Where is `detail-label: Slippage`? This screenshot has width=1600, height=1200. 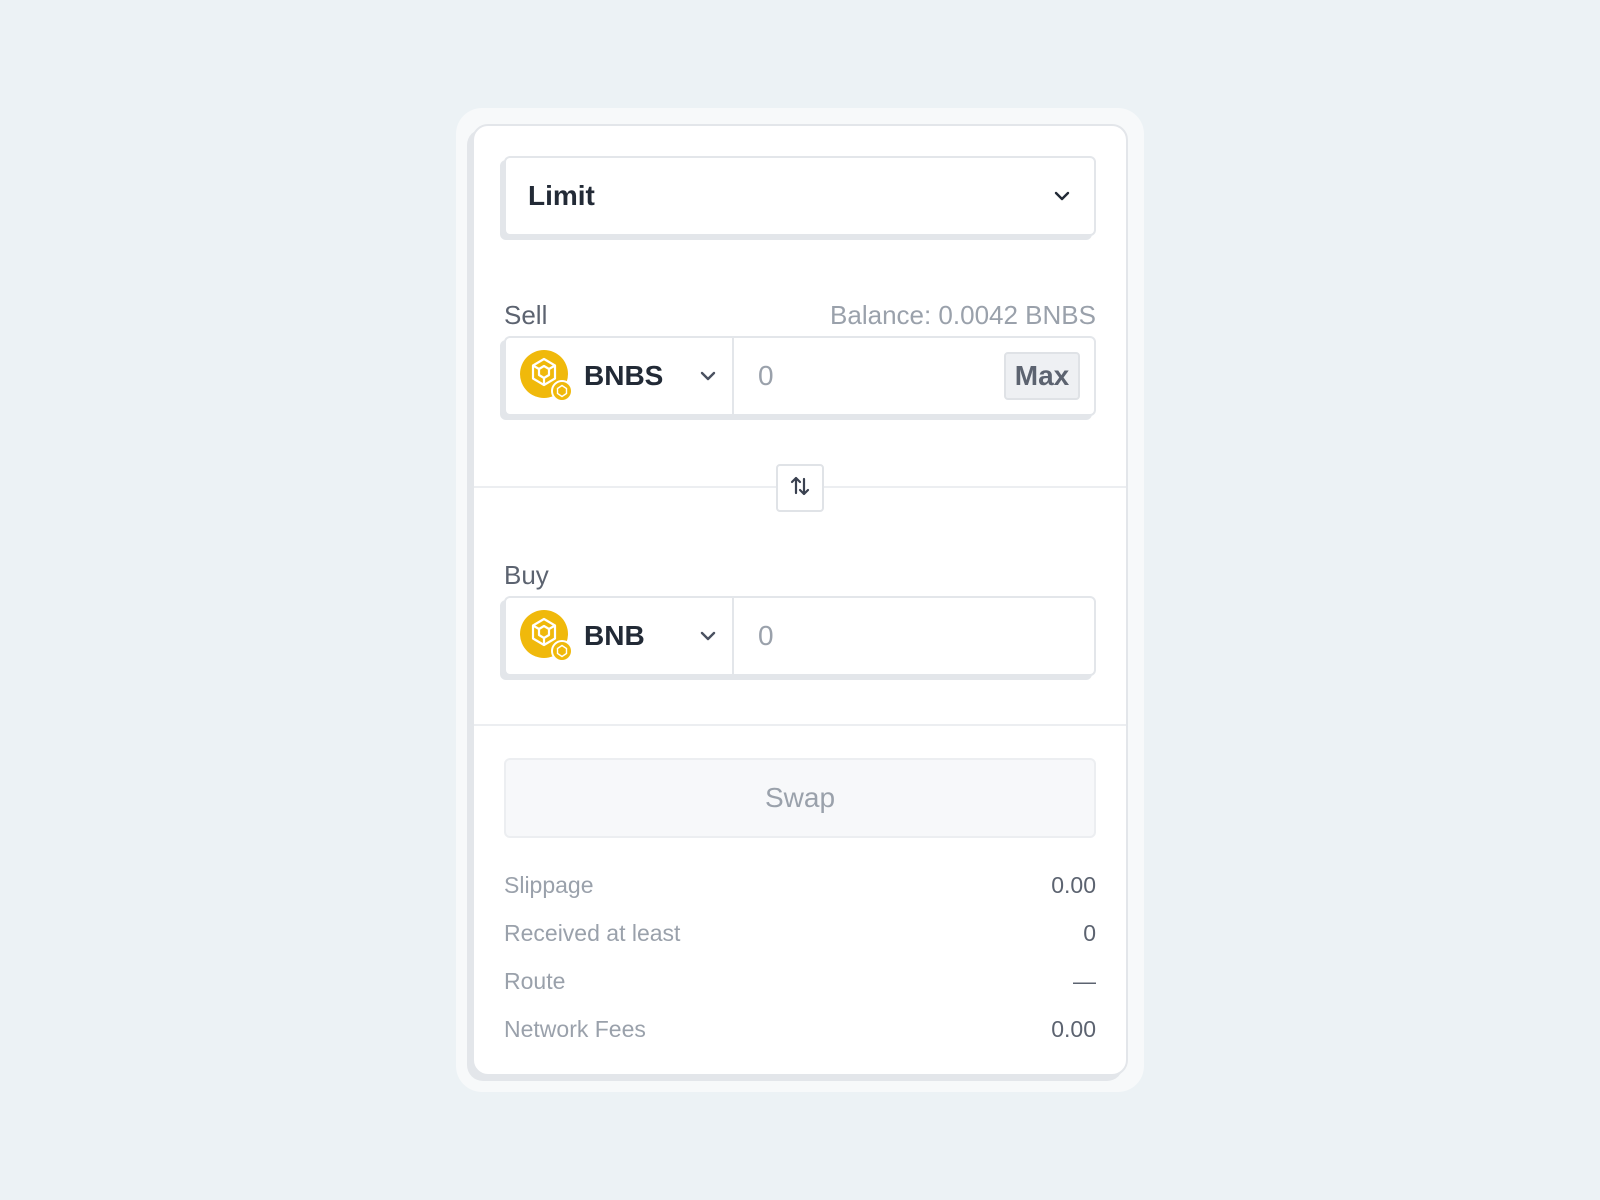 detail-label: Slippage is located at coordinates (549, 885).